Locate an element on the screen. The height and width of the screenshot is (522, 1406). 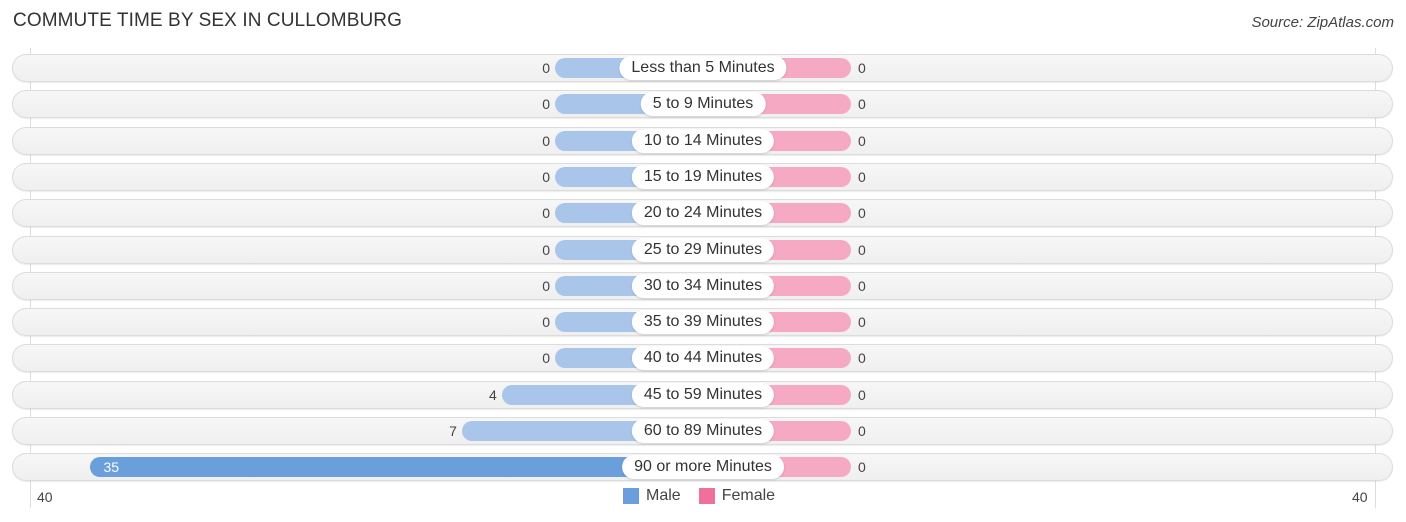
legend-label-male: Male is located at coordinates (663, 495).